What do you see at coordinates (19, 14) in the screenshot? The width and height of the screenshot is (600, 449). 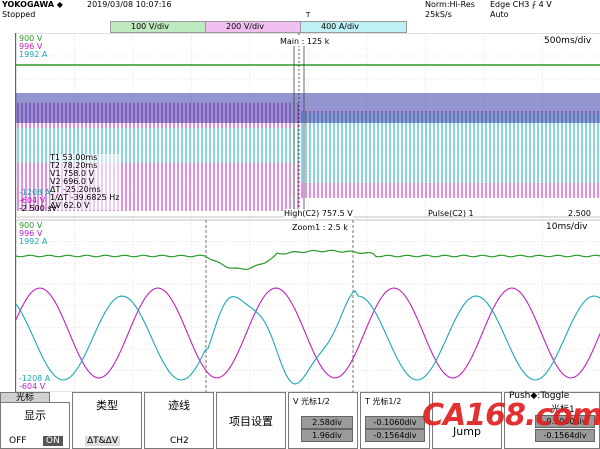 I see `acquisition-state: Stopped` at bounding box center [19, 14].